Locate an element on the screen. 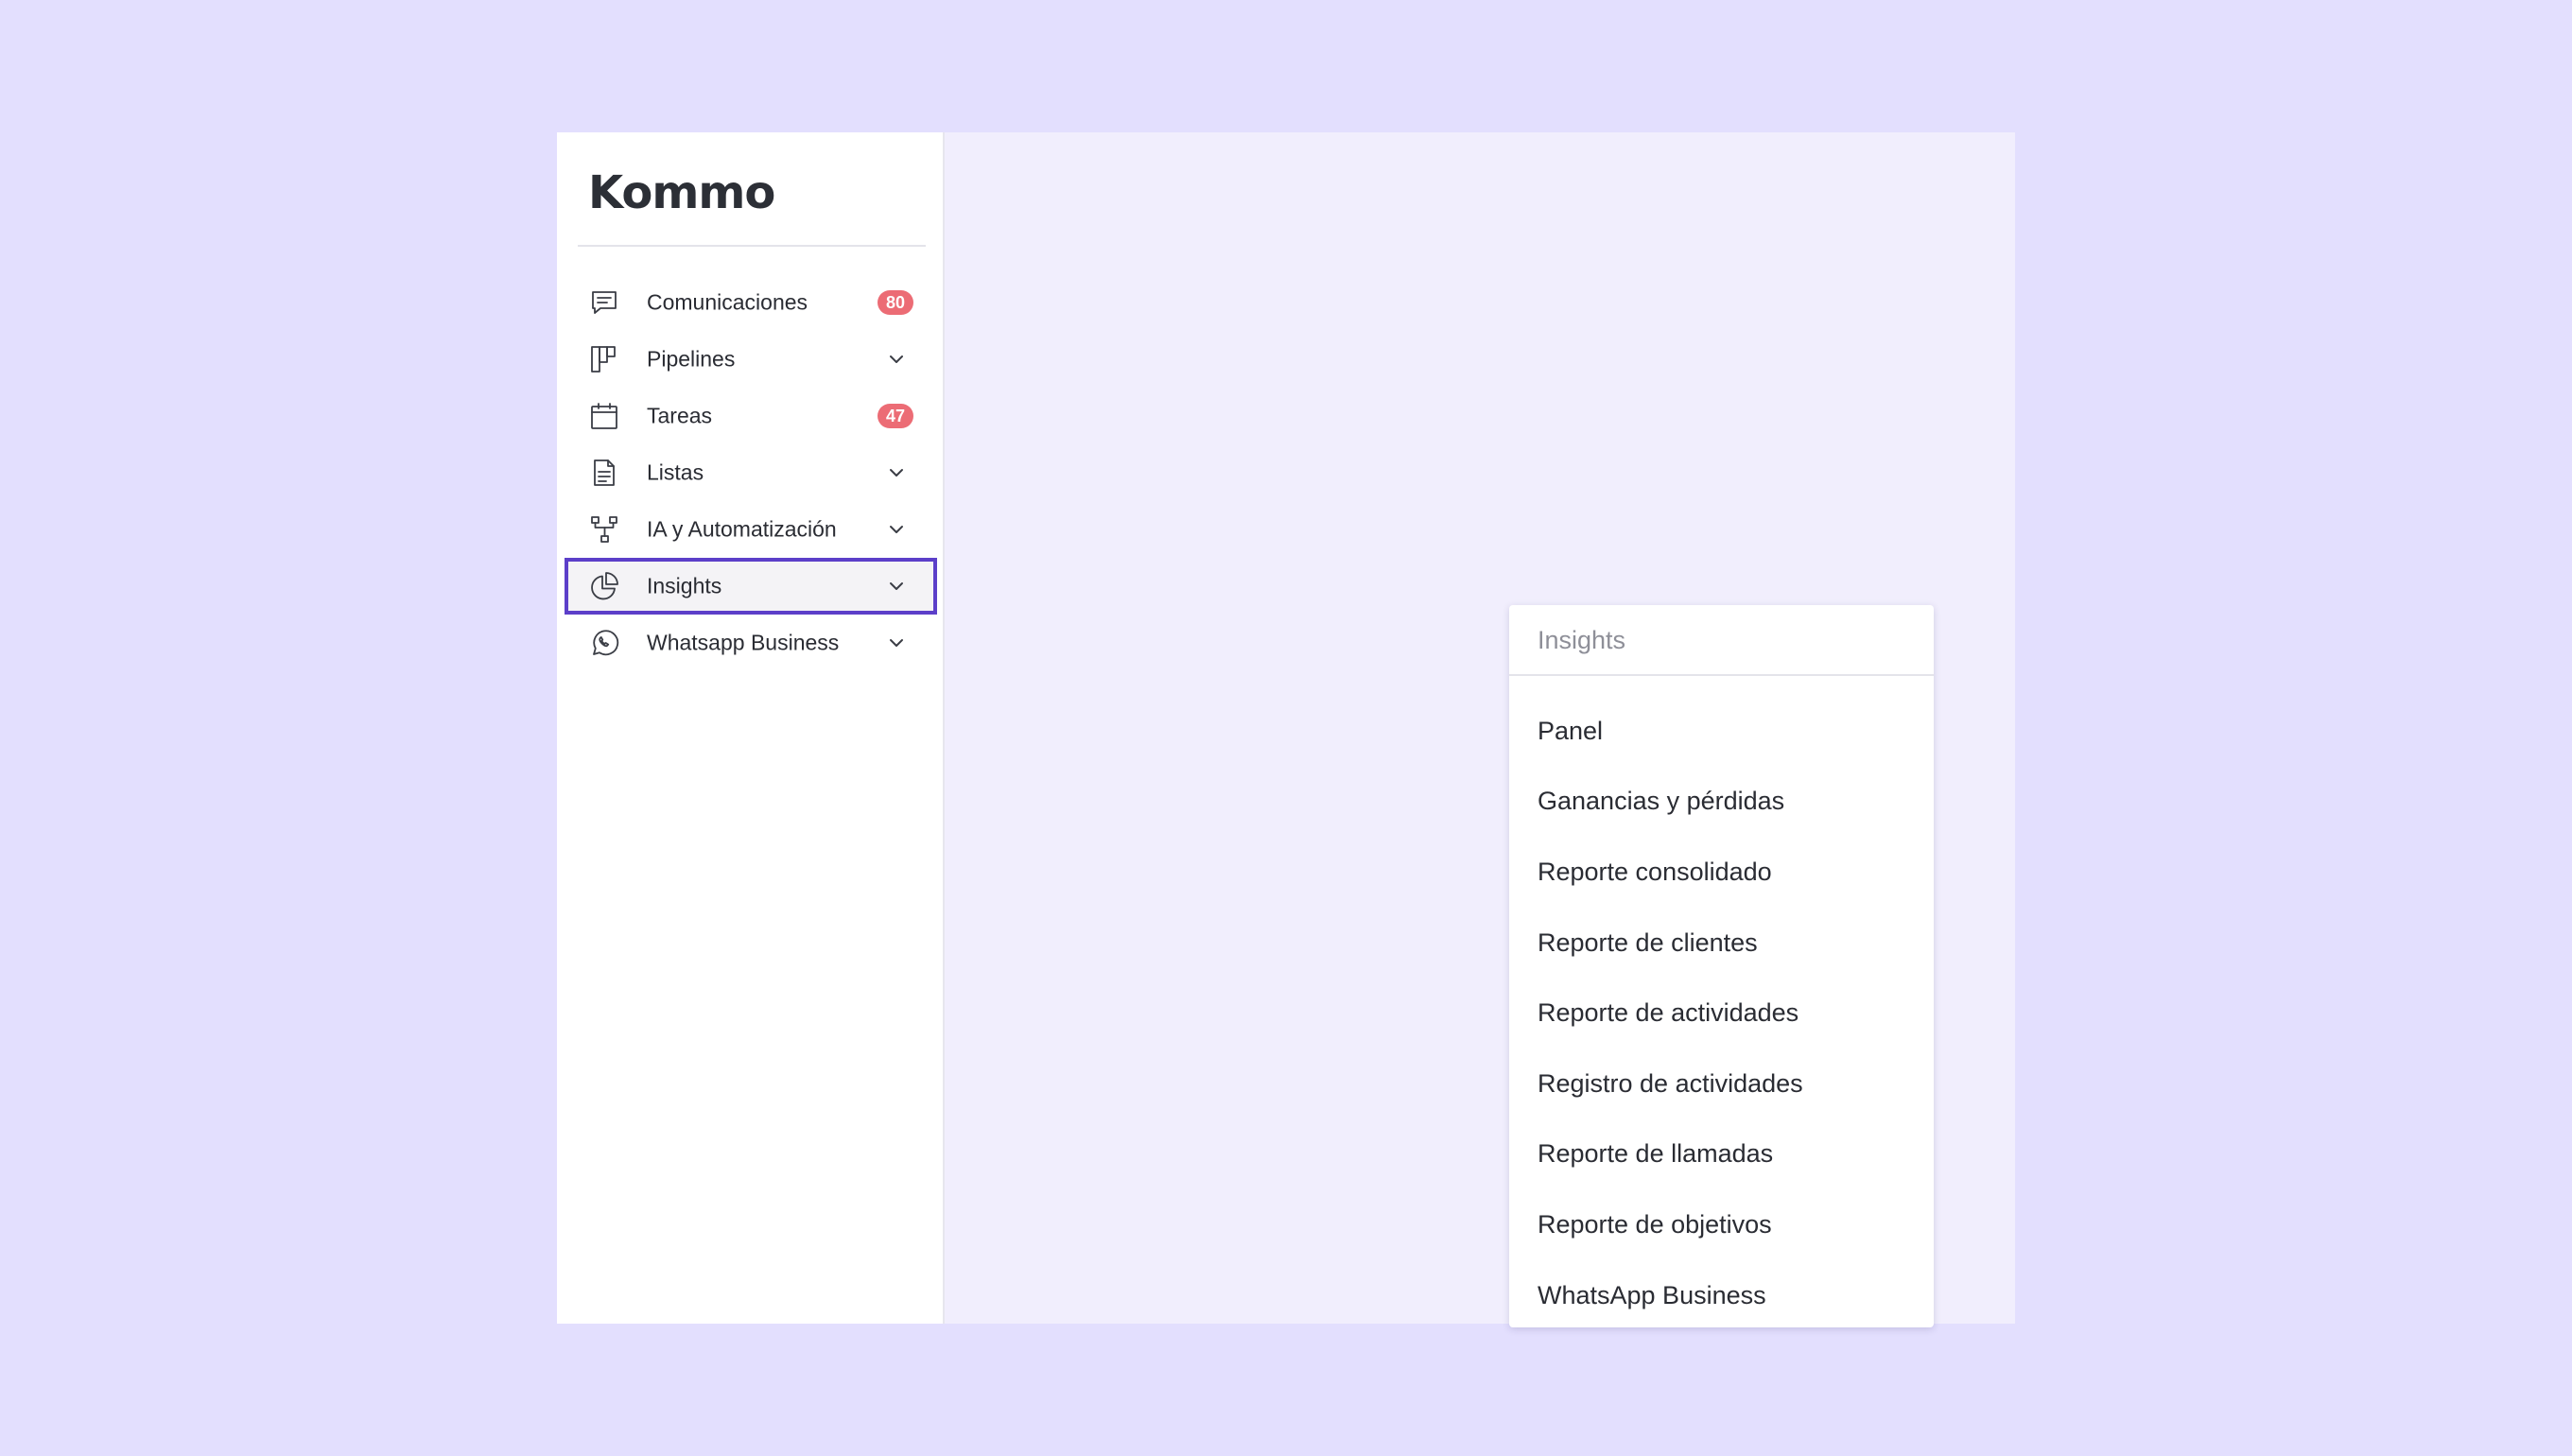 The height and width of the screenshot is (1456, 2572). submenu-item-ganancias-perdidas: Ganancias y pérdidas is located at coordinates (1721, 802).